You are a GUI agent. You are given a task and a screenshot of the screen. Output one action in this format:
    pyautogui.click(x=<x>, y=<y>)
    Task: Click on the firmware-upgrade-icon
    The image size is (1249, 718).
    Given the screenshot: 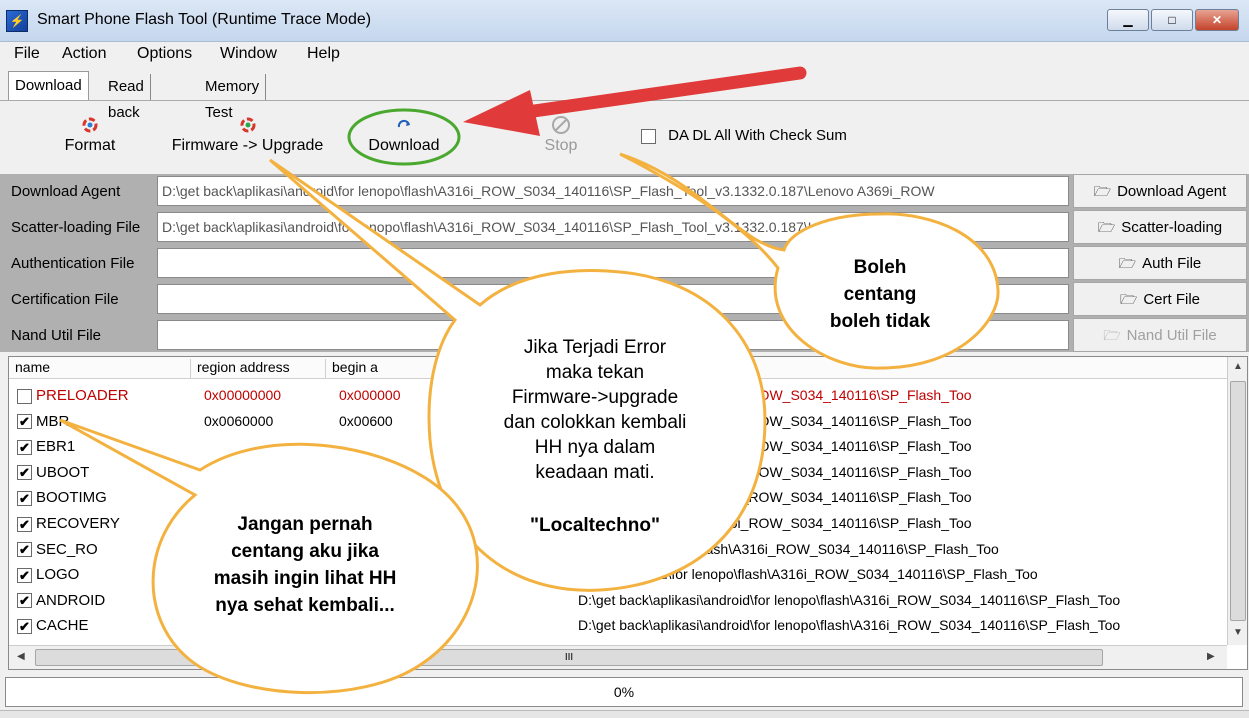 What is the action you would take?
    pyautogui.click(x=247, y=125)
    